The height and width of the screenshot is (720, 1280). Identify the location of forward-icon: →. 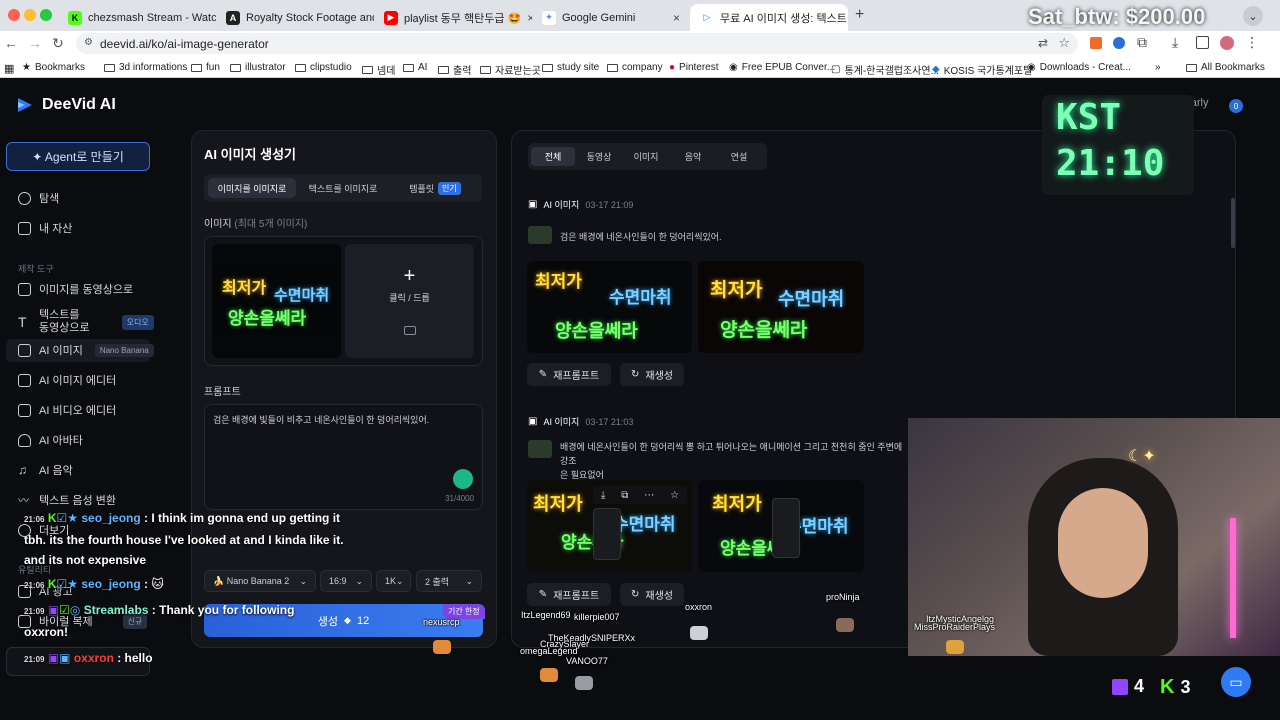
(35, 43).